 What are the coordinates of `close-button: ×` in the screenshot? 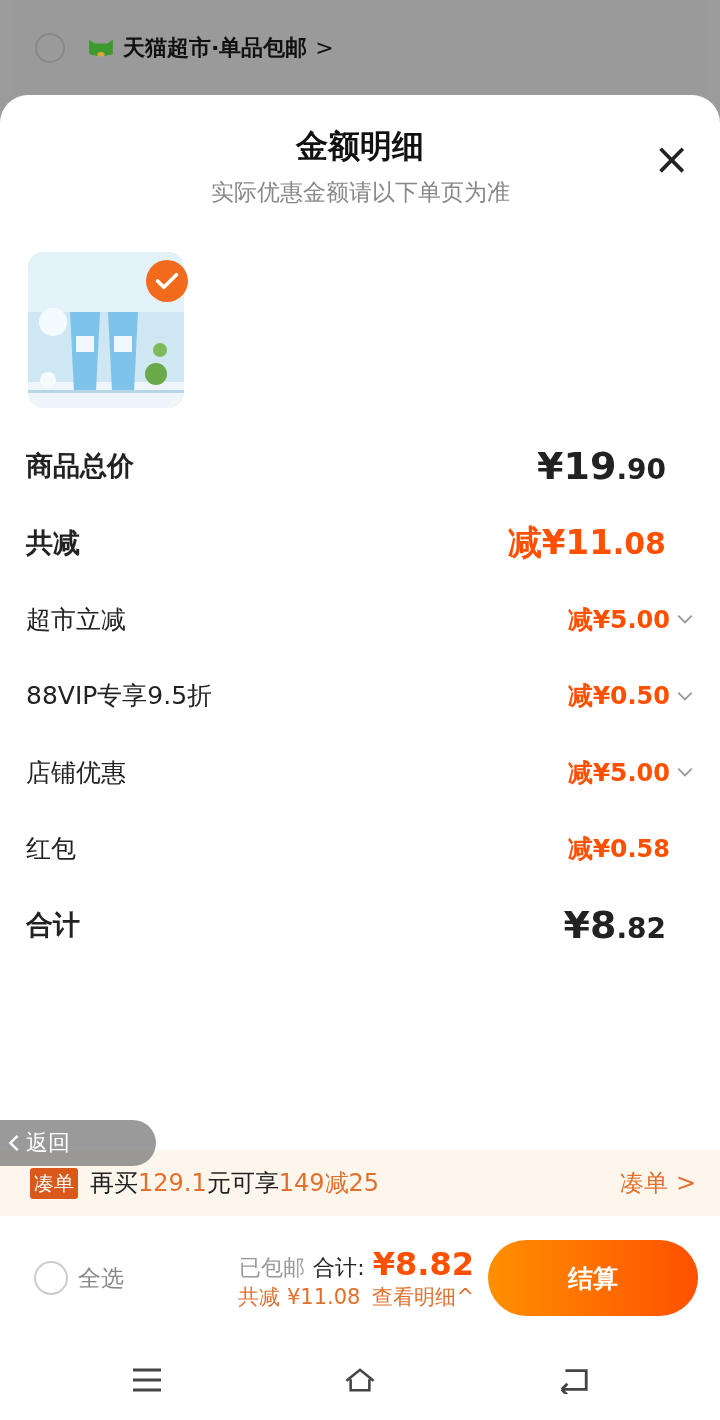 It's located at (671, 159).